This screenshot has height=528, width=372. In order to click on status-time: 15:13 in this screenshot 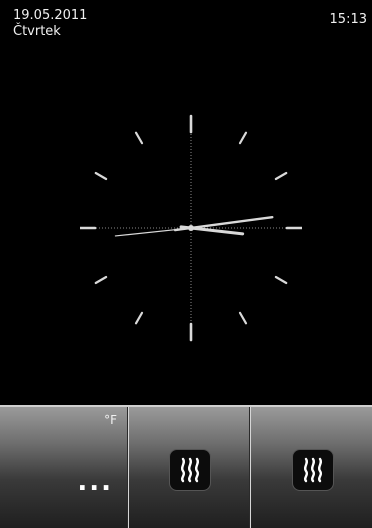, I will do `click(348, 19)`.